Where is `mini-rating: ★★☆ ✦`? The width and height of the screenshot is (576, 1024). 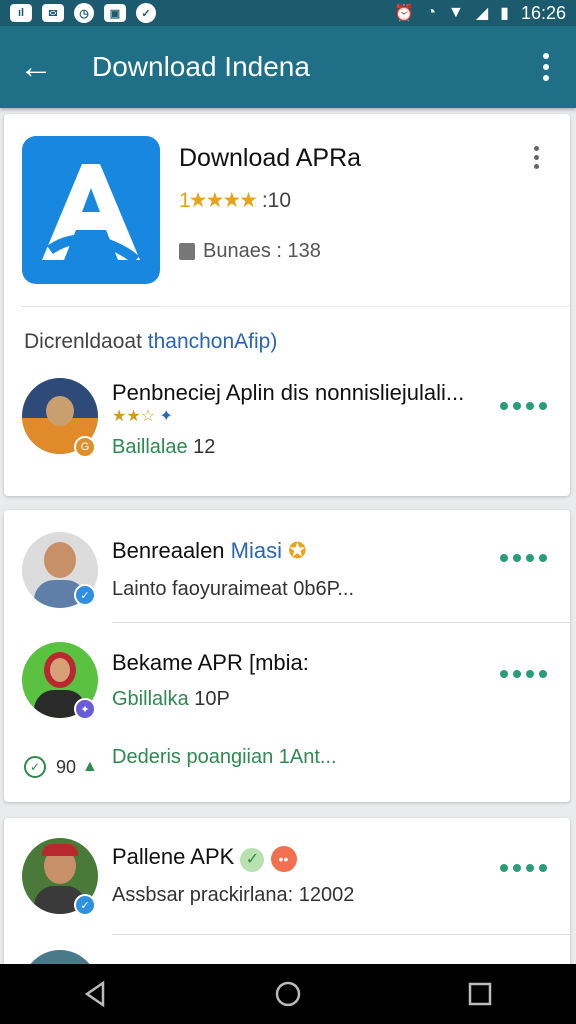 mini-rating: ★★☆ ✦ is located at coordinates (142, 416).